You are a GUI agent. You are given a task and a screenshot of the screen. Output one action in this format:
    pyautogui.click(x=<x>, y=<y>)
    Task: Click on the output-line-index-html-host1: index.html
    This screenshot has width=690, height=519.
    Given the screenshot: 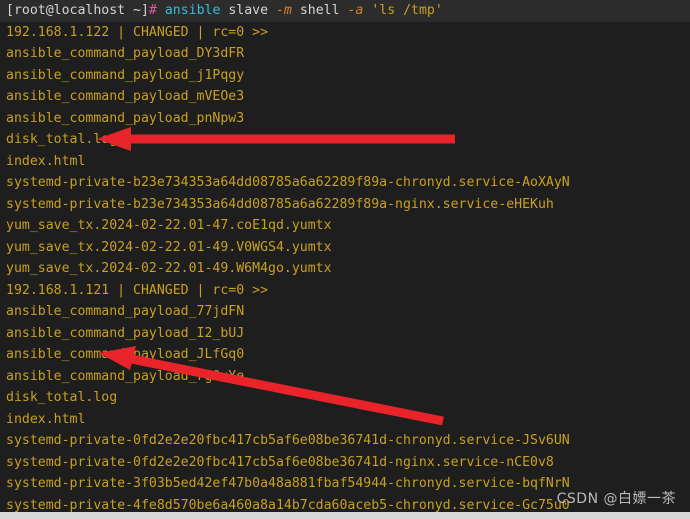 What is the action you would take?
    pyautogui.click(x=46, y=161)
    